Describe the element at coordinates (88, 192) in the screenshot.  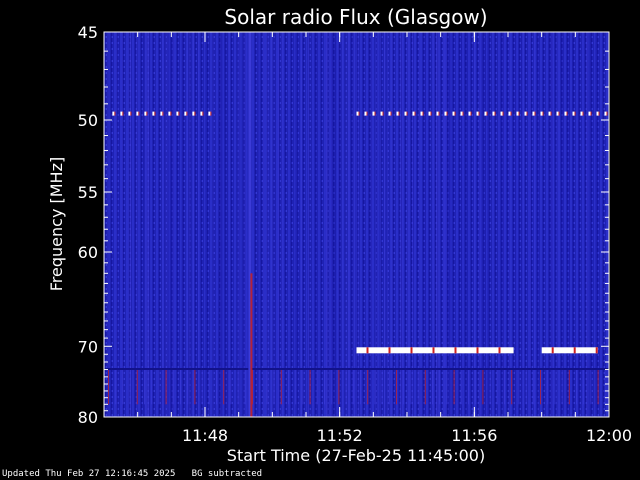
I see `y-tick-label: 55` at that location.